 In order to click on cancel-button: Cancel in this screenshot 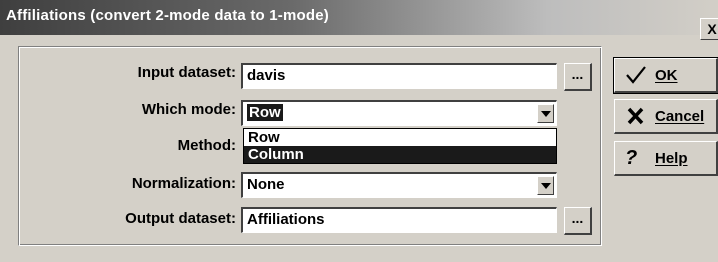, I will do `click(666, 116)`.